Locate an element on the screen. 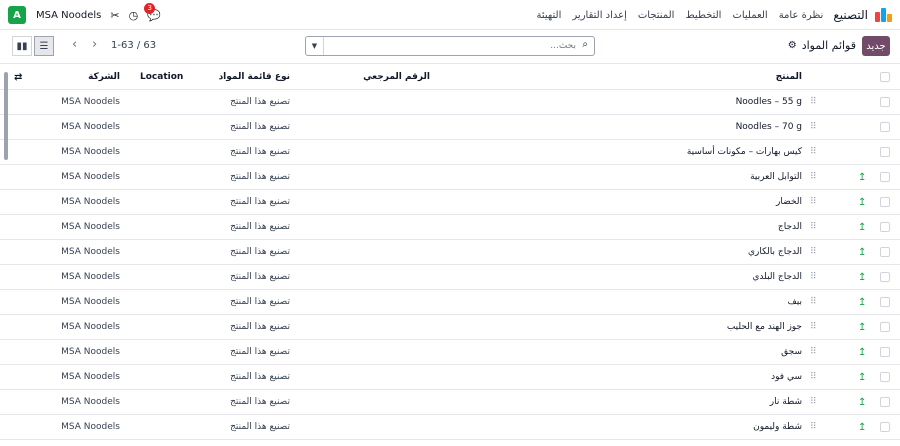  menu-overview: نظرة عامة is located at coordinates (801, 15).